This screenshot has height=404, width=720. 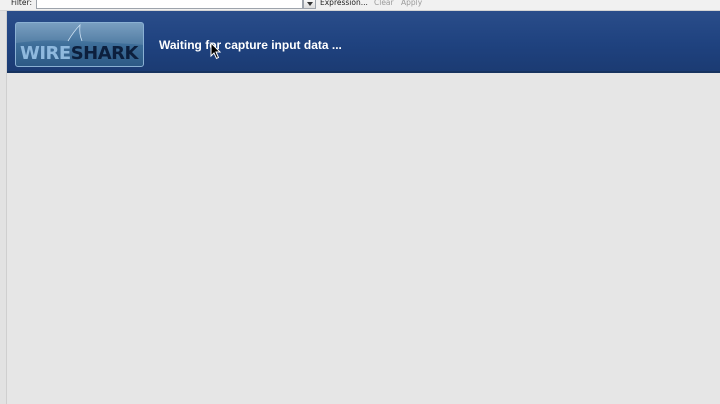 I want to click on chevron-down-icon, so click(x=310, y=4).